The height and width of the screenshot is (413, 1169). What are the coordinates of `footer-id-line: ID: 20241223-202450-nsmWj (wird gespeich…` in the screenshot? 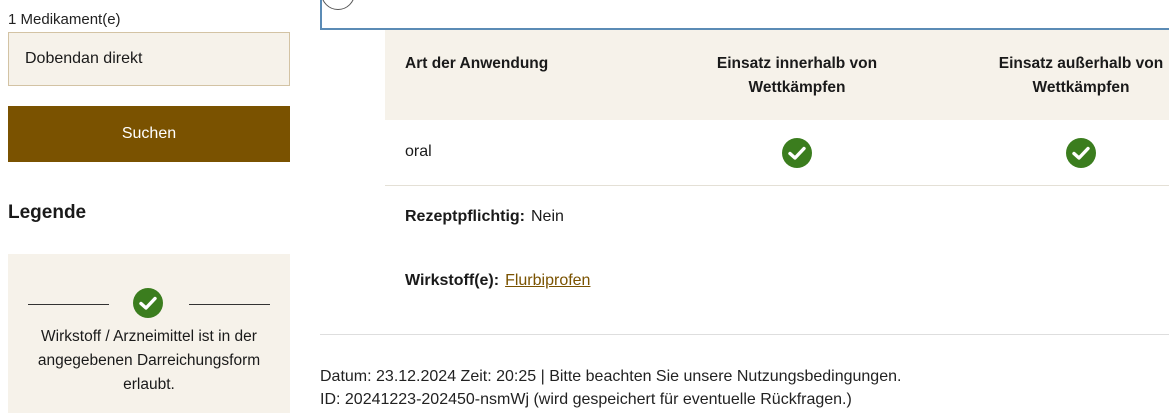 It's located at (586, 399).